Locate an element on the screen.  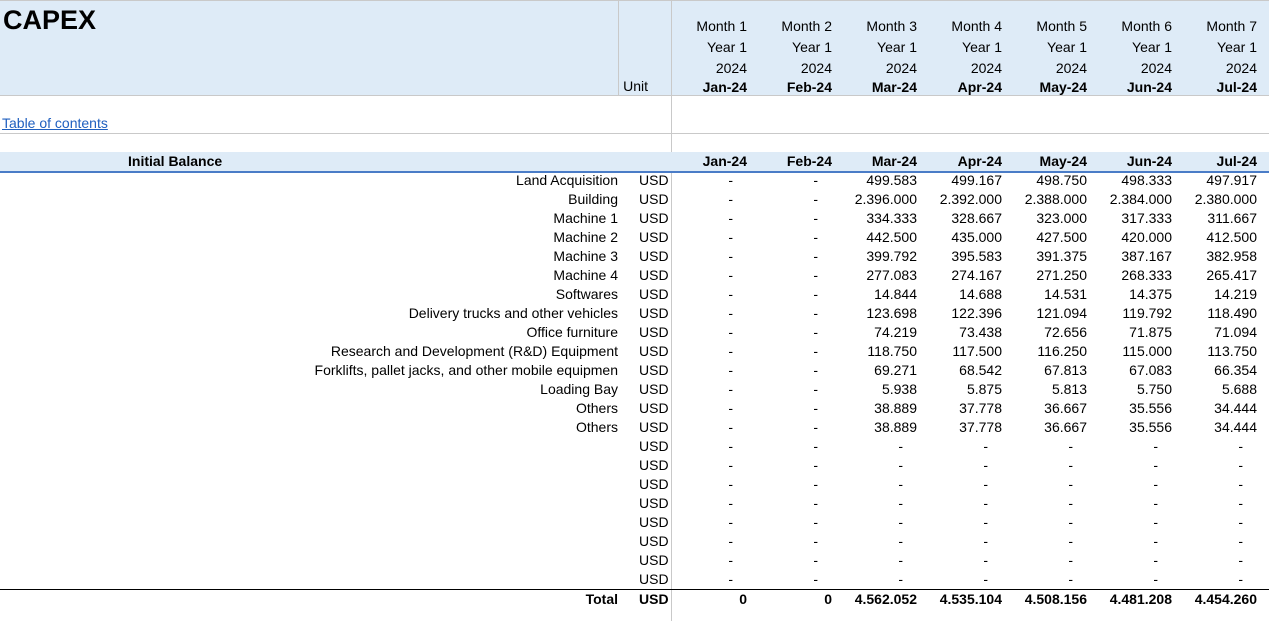
cell-value: 118.490 is located at coordinates (1225, 313).